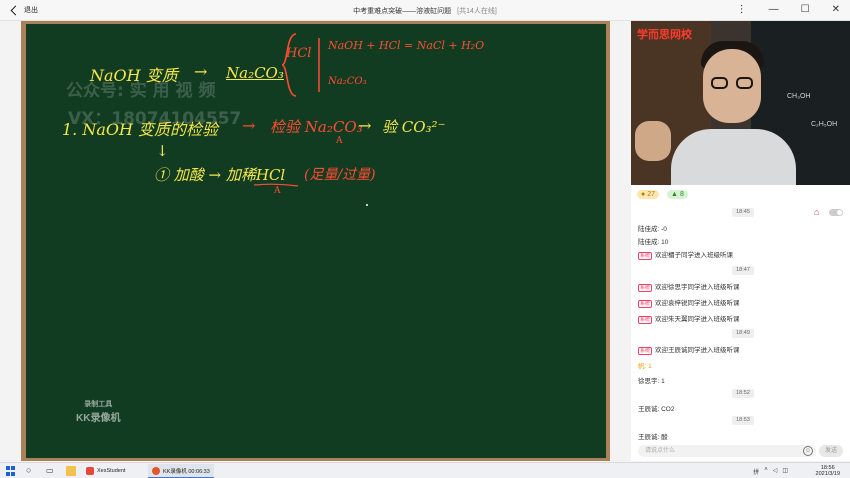 This screenshot has height=478, width=850. Describe the element at coordinates (365, 125) in the screenshot. I see `chalk-arrow-3: →` at that location.